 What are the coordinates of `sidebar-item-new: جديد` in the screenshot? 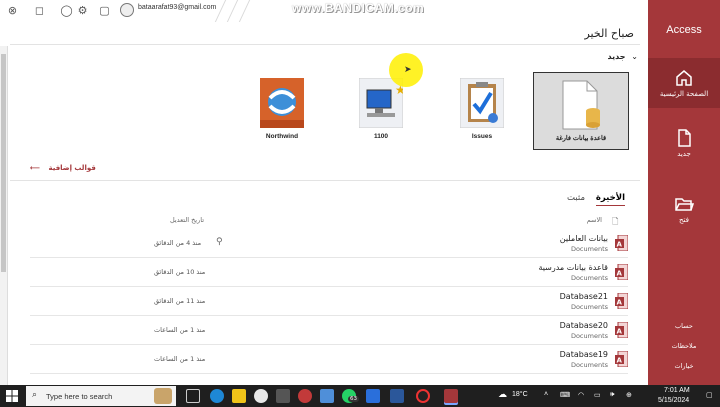 It's located at (684, 143).